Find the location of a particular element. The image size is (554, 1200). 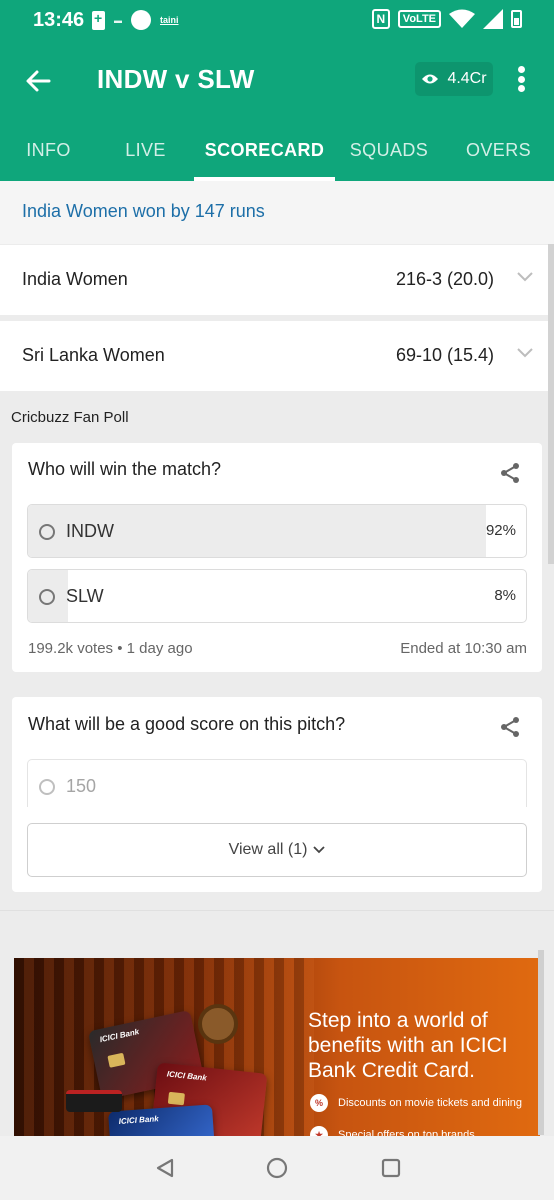

eye-icon is located at coordinates (430, 79).